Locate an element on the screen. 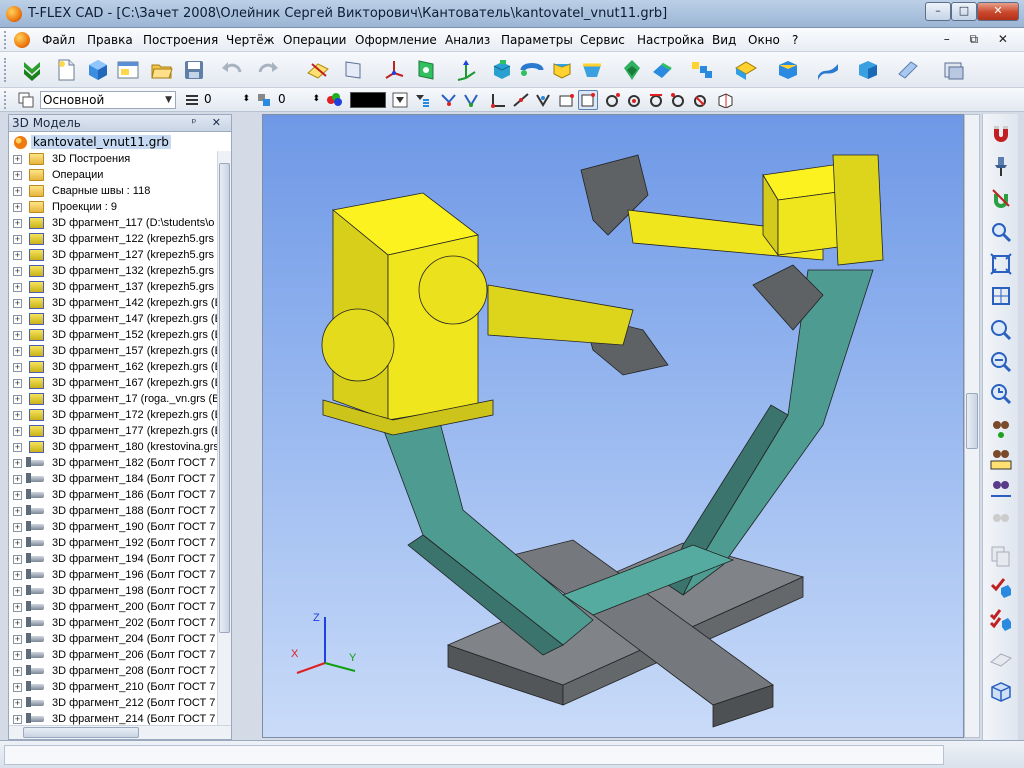  menu-design: Оформление is located at coordinates (396, 40).